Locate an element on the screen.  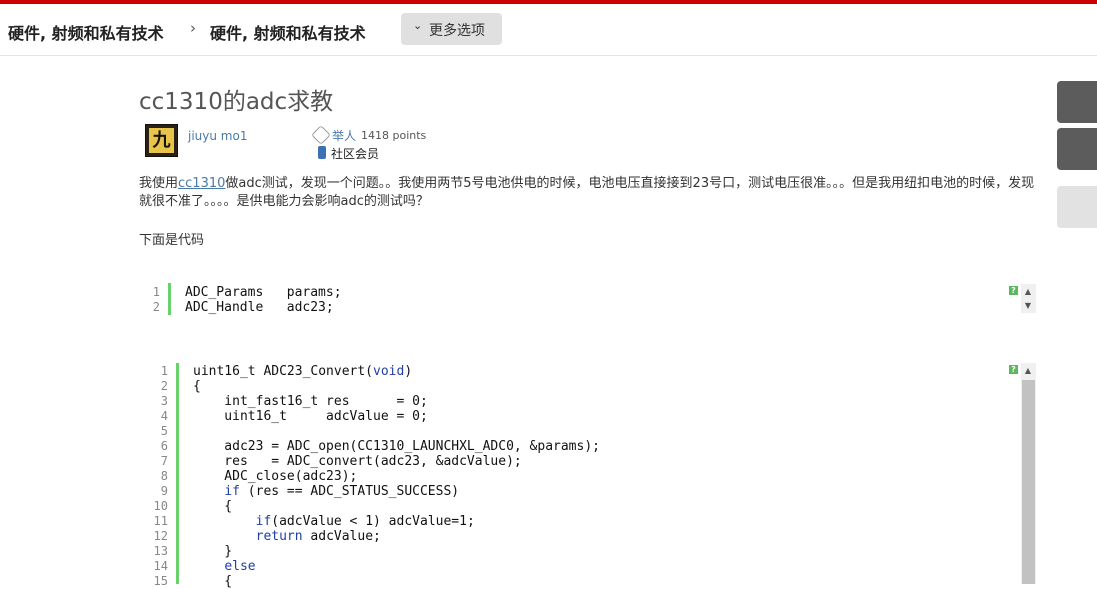
author-rank: 举人 is located at coordinates (344, 135).